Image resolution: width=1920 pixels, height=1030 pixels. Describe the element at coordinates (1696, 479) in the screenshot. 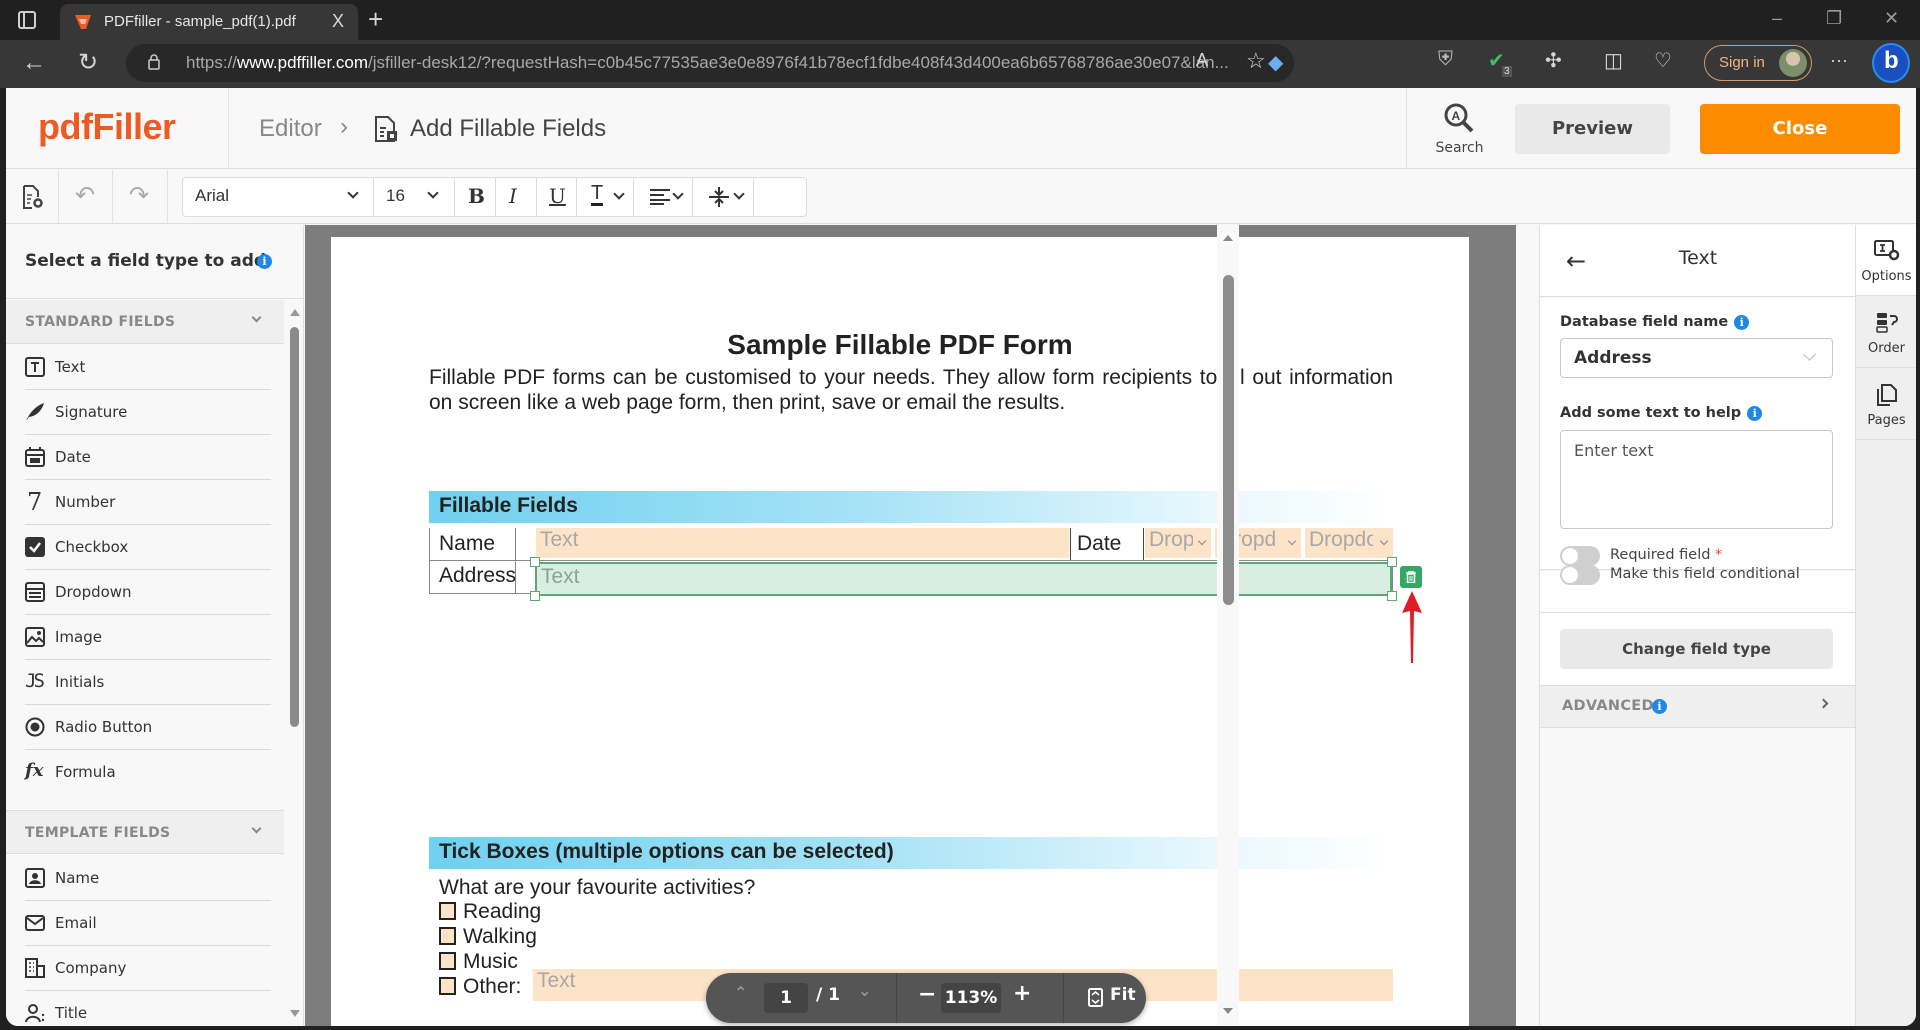

I see `help-text-input: Enter text` at that location.